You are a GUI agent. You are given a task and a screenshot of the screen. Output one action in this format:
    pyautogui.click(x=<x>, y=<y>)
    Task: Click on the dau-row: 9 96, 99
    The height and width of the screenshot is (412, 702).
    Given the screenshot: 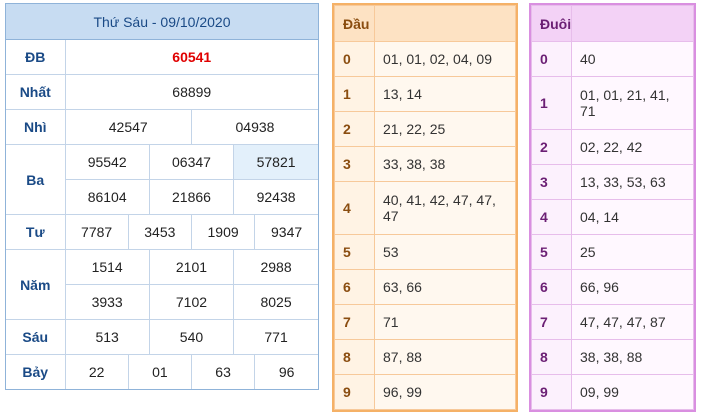 What is the action you would take?
    pyautogui.click(x=425, y=392)
    